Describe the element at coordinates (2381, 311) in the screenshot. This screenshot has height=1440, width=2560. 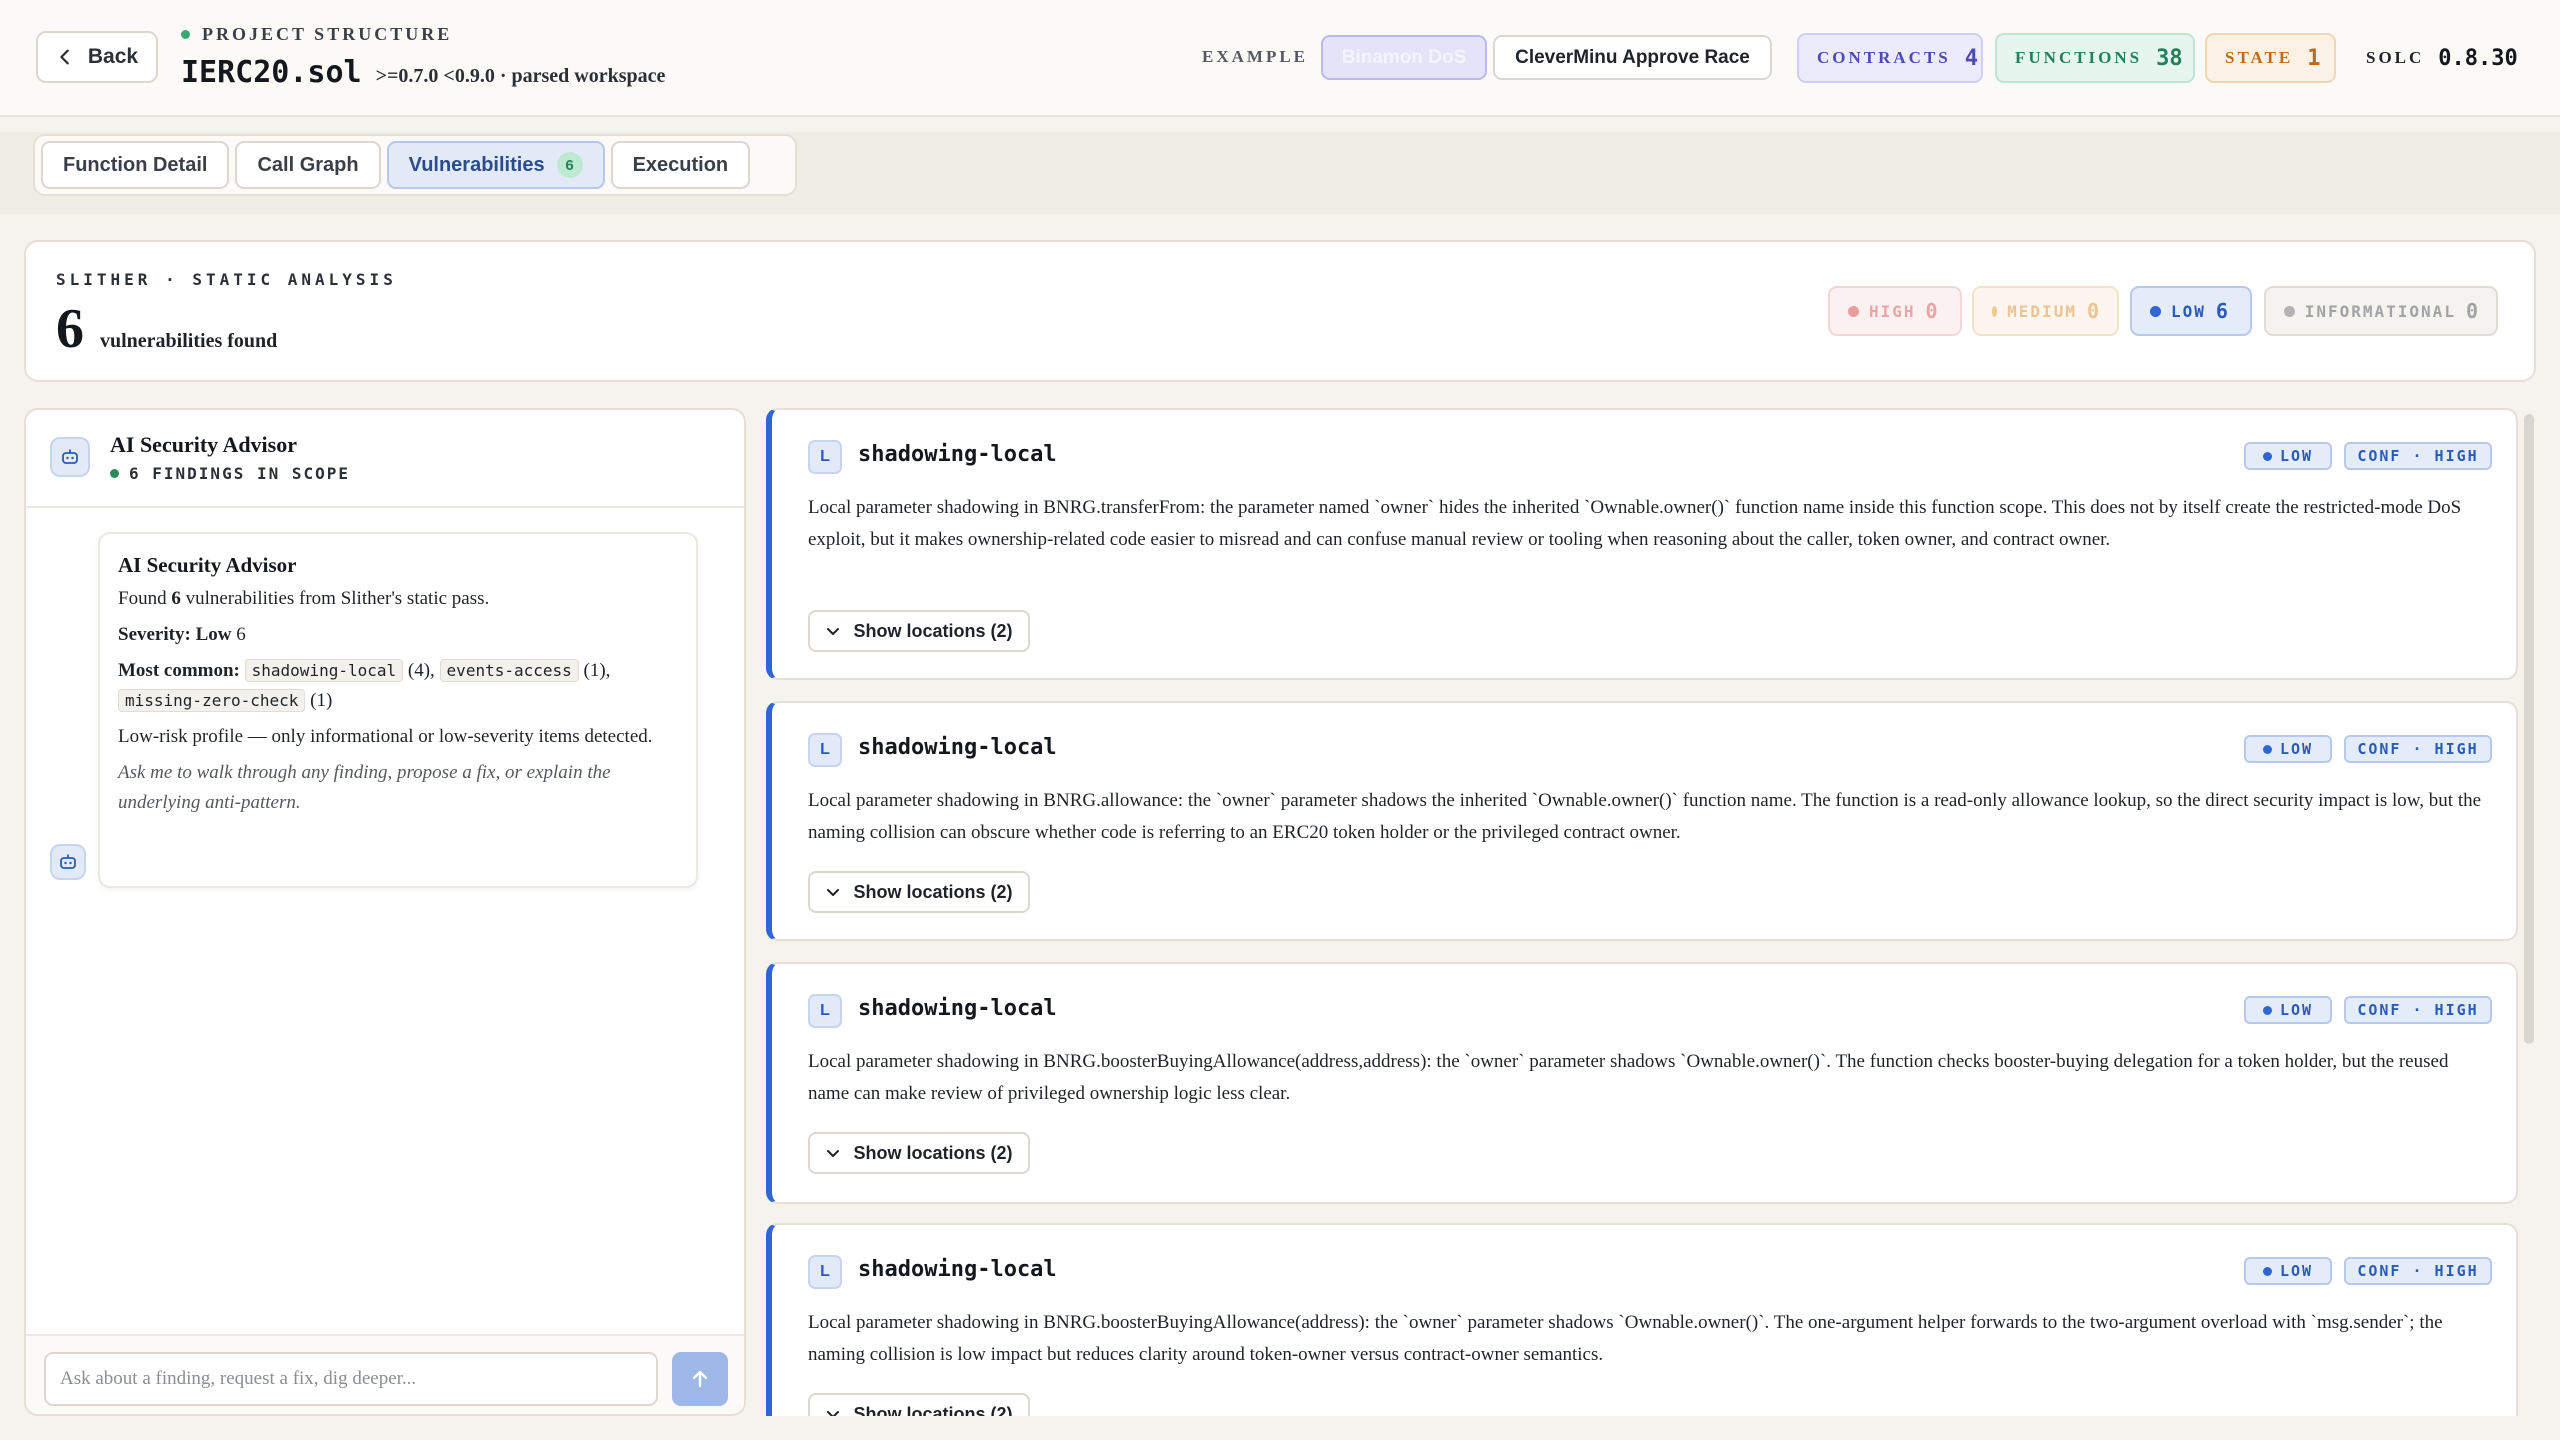
I see `severity-filter-informational: INFORMATIONAL 0` at that location.